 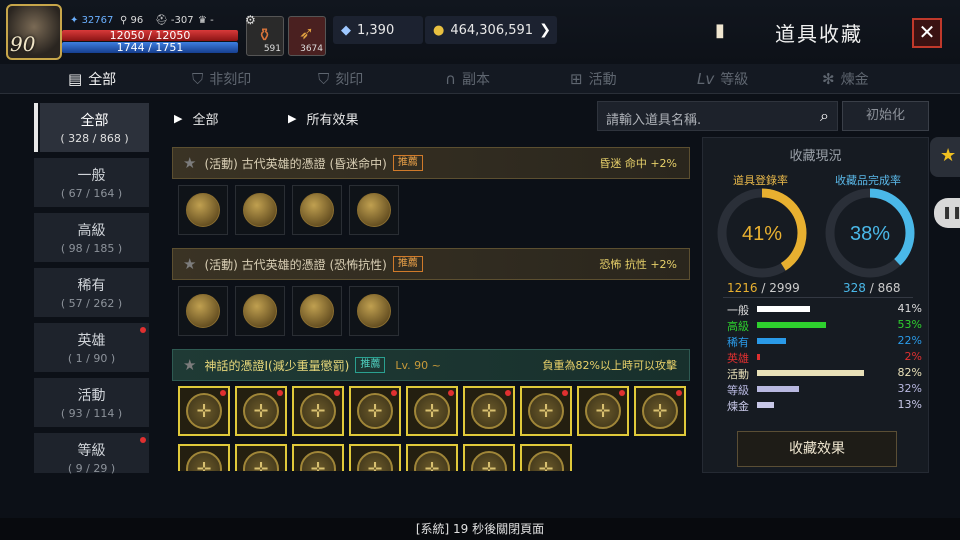 I want to click on tab-label: 活動, so click(x=602, y=80).